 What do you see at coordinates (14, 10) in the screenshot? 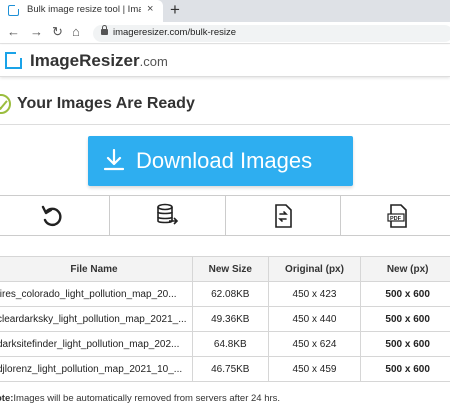
I see `site-favicon-icon` at bounding box center [14, 10].